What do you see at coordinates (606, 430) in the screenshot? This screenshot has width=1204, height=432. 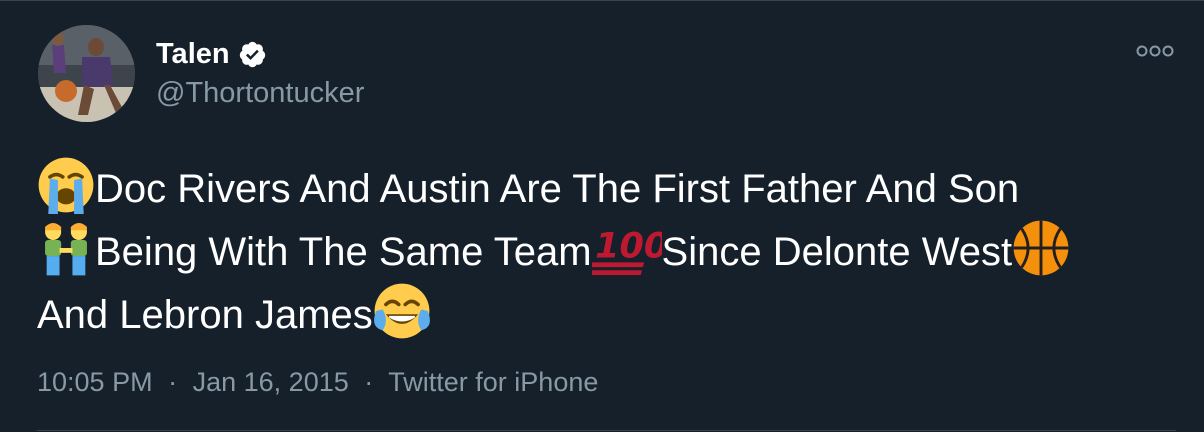 I see `divider` at bounding box center [606, 430].